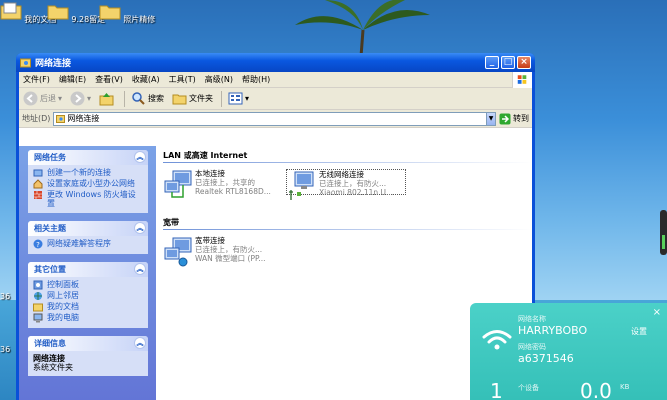 The height and width of the screenshot is (400, 667). What do you see at coordinates (109, 79) in the screenshot?
I see `menu-view: 查看(V)` at bounding box center [109, 79].